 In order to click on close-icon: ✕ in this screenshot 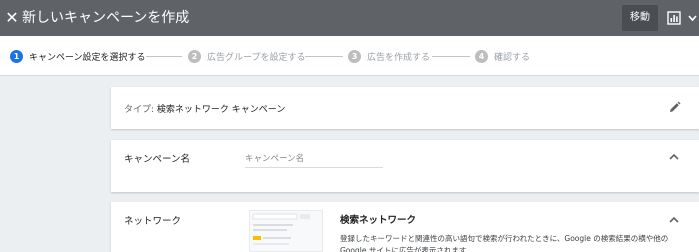, I will do `click(12, 18)`.